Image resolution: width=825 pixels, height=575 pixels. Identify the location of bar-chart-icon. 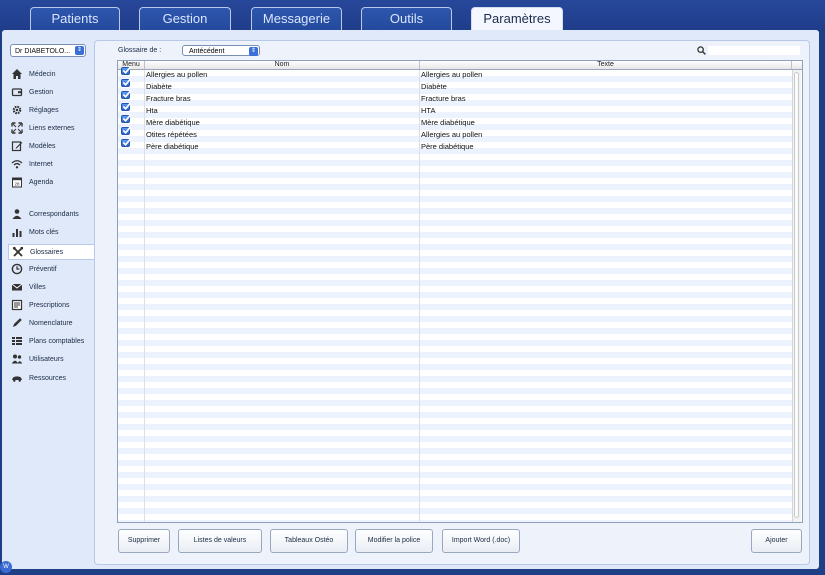
(17, 232).